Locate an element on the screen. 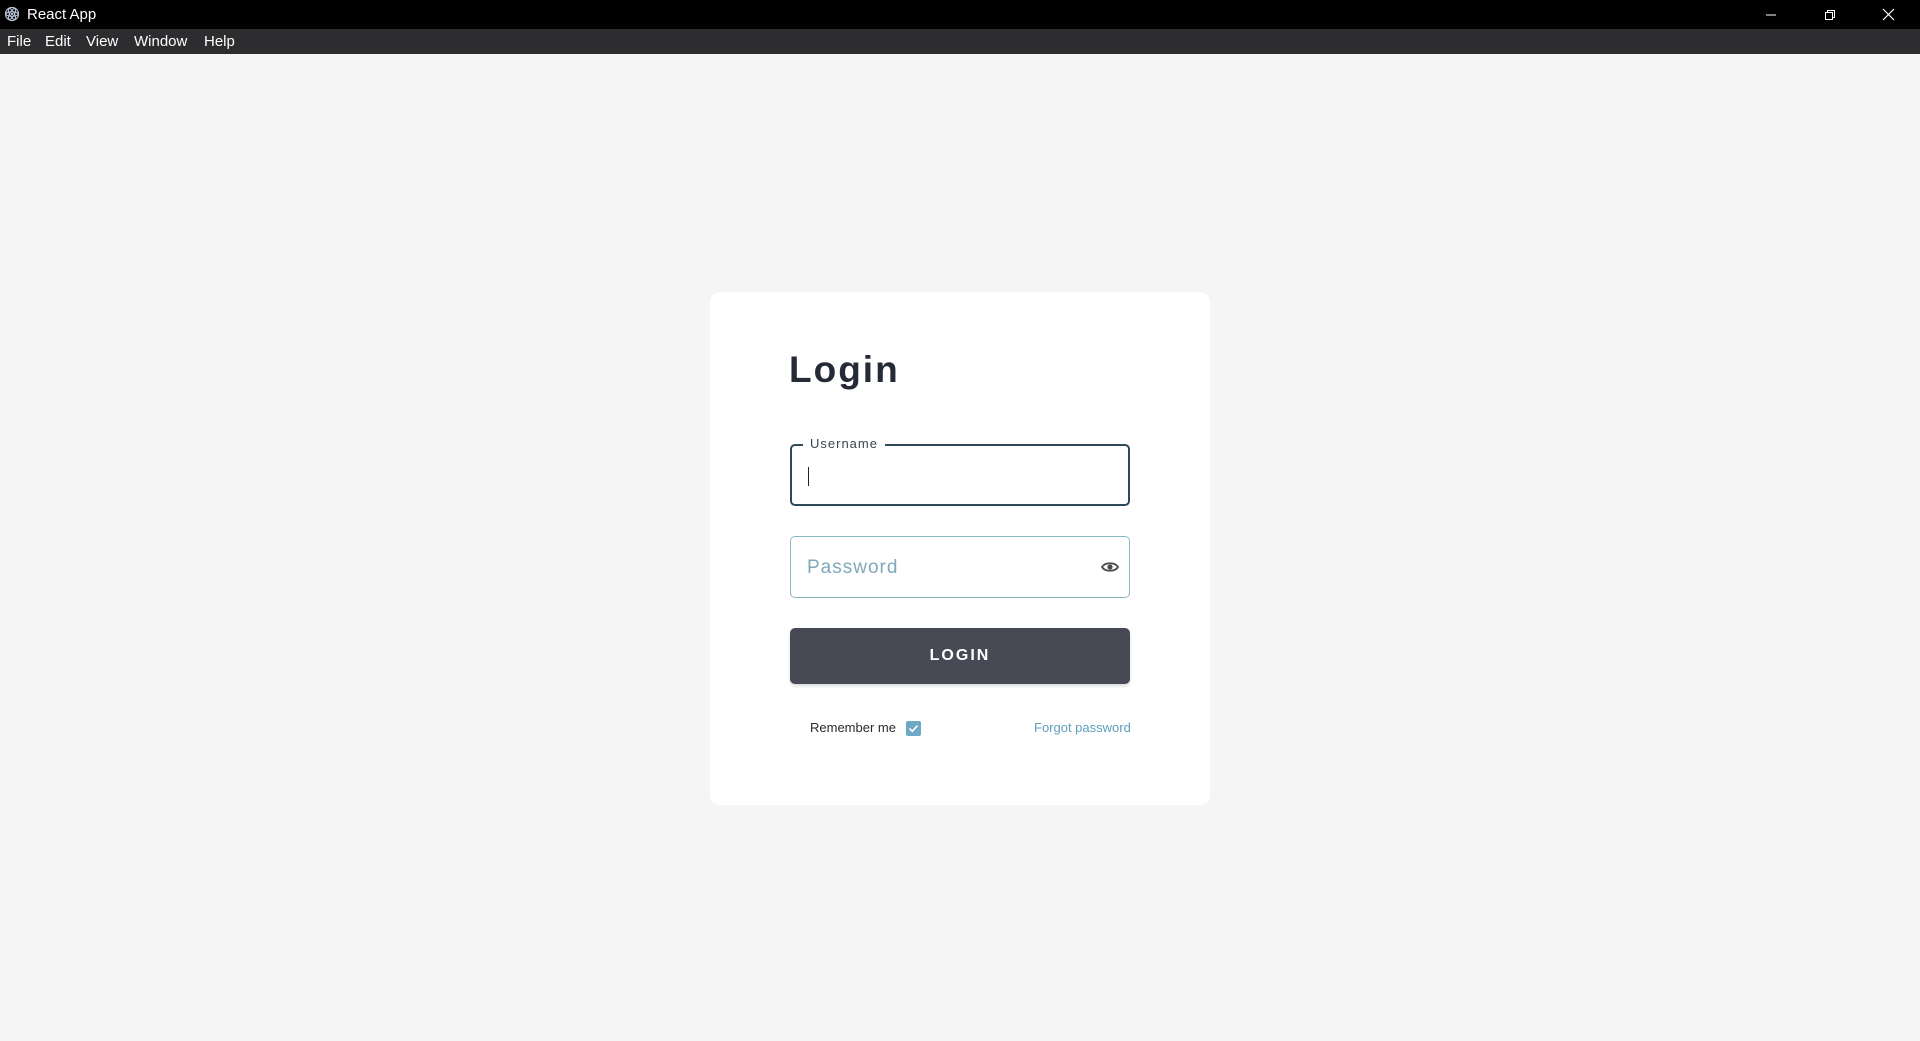 The image size is (1920, 1041). remember-me-checkbox is located at coordinates (913, 728).